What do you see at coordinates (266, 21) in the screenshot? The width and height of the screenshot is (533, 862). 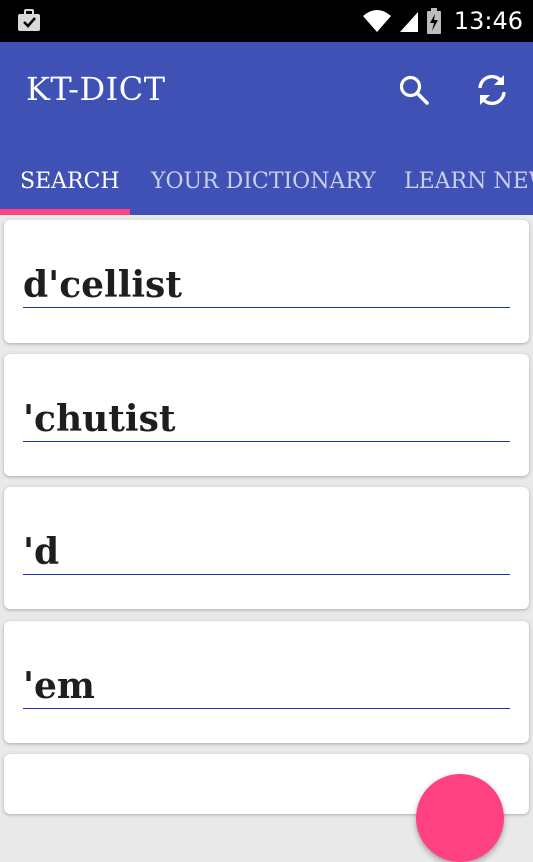 I see `status-bar: 13:46` at bounding box center [266, 21].